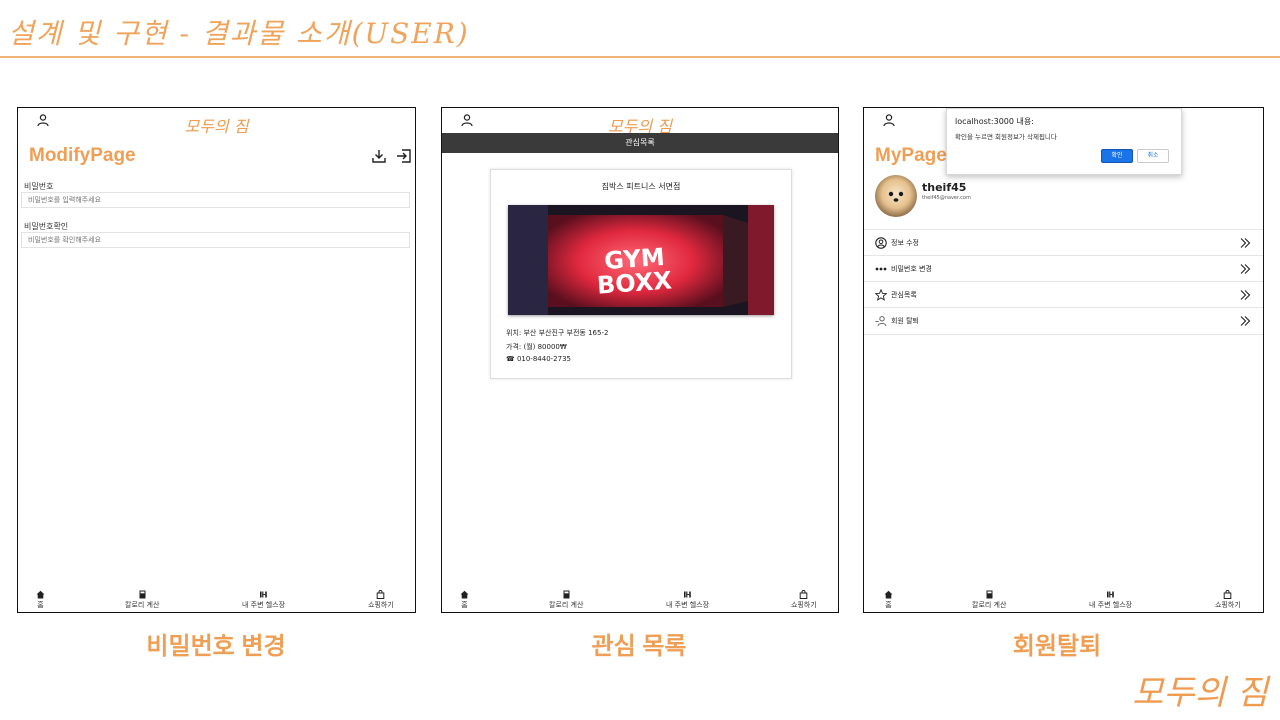 The height and width of the screenshot is (720, 1280). Describe the element at coordinates (634, 282) in the screenshot. I see `sign-text-boxx: BOXX` at that location.